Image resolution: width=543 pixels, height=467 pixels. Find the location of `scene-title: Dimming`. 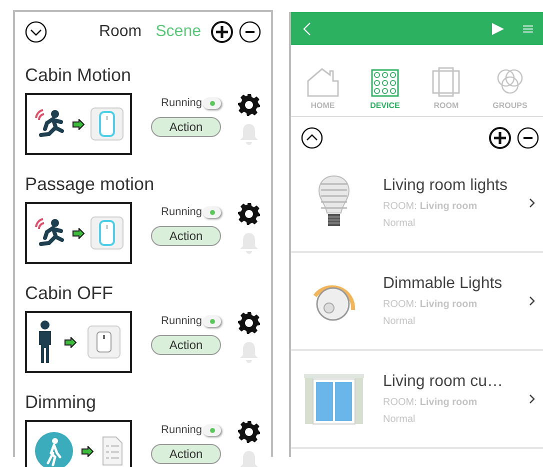

scene-title: Dimming is located at coordinates (61, 402).